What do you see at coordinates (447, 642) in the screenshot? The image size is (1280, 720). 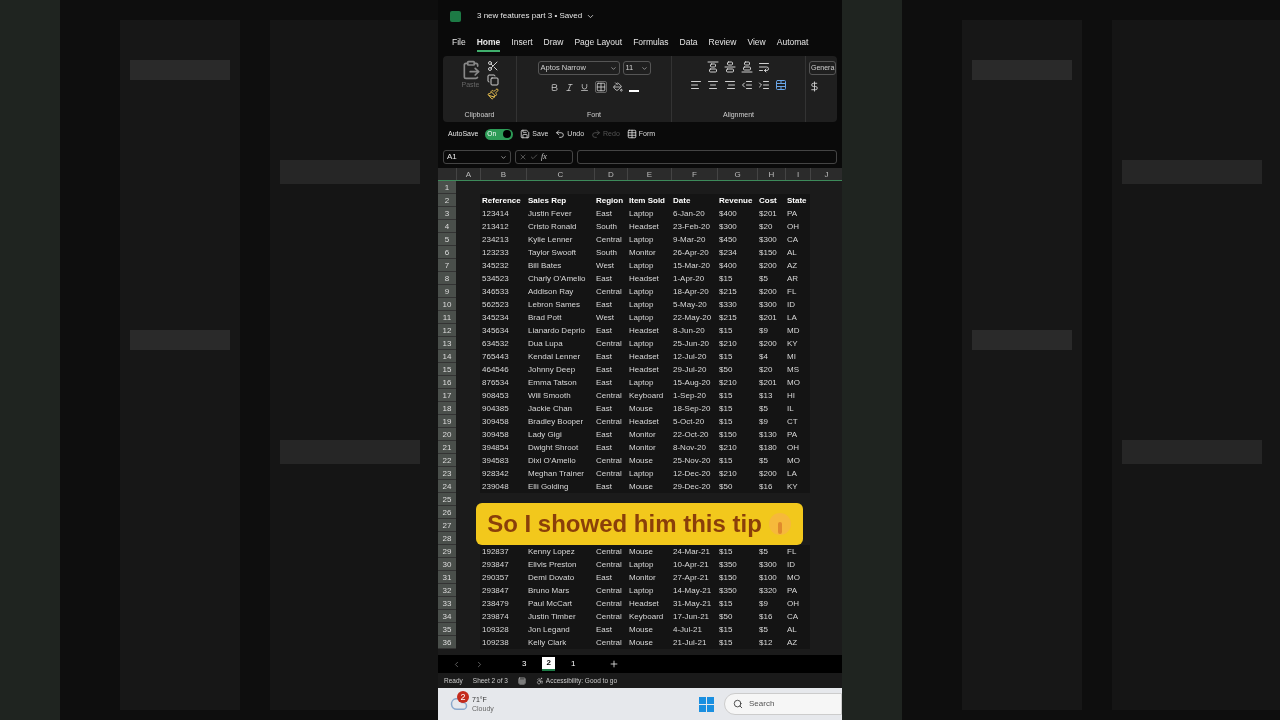 I see `row-header: 36` at bounding box center [447, 642].